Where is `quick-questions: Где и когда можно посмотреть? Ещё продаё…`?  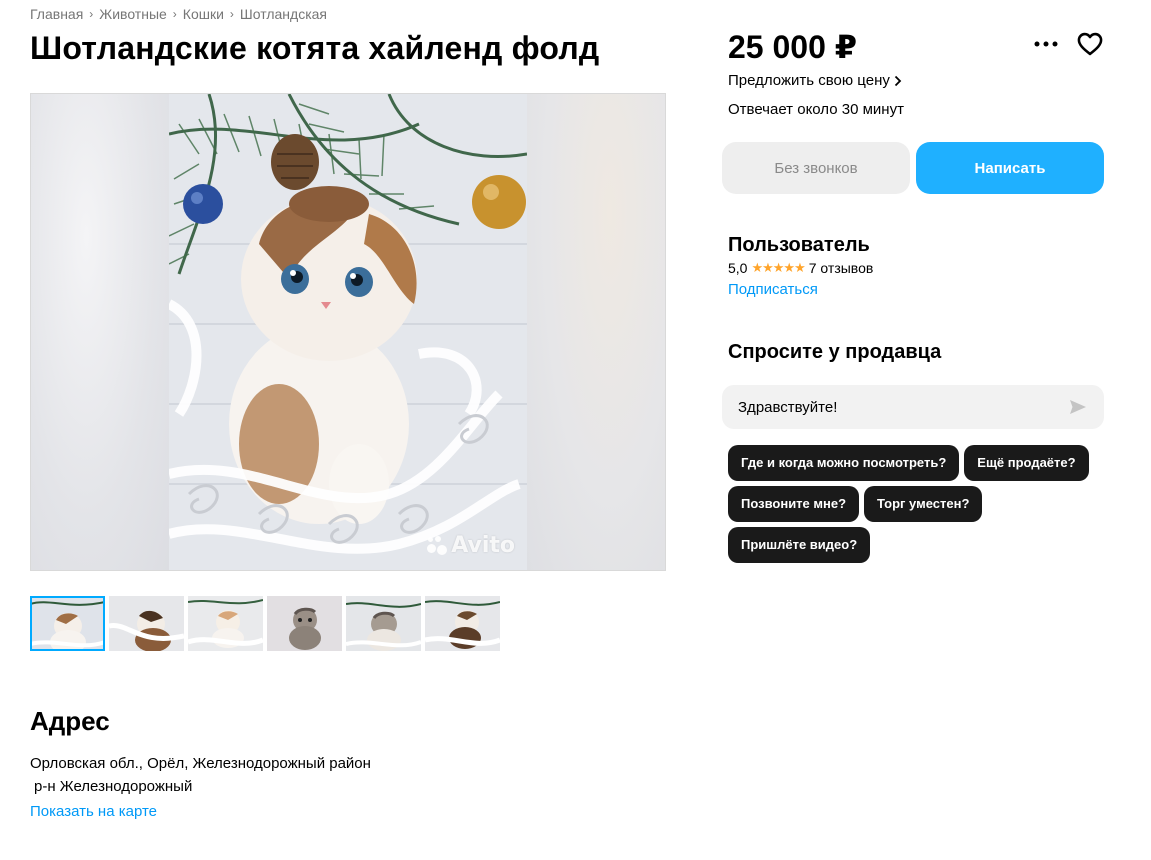 quick-questions: Где и когда можно посмотреть? Ещё продаё… is located at coordinates (918, 504).